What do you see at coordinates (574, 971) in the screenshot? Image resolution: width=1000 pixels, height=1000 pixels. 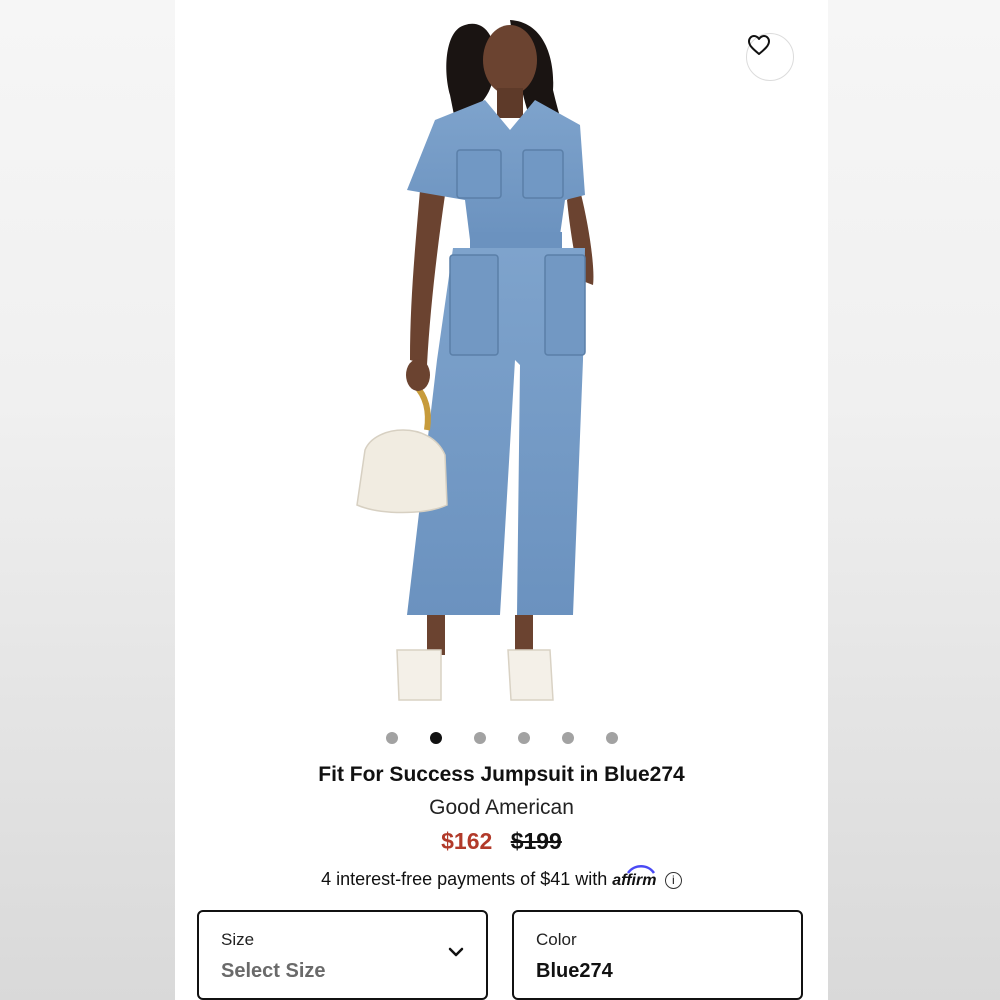 I see `color-value: Blue274` at bounding box center [574, 971].